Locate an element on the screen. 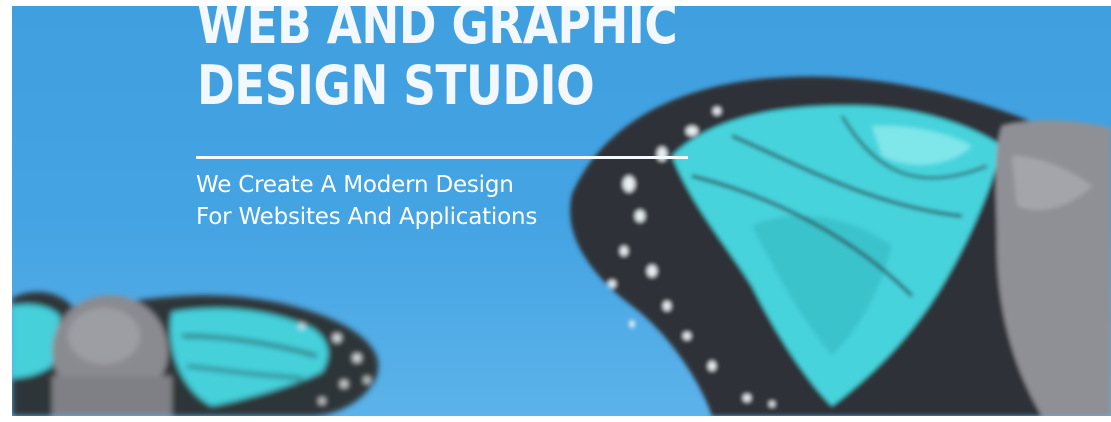 The width and height of the screenshot is (1111, 422). headline: WEB AND GRAPHIC DESIGN STUDIO is located at coordinates (437, 61).